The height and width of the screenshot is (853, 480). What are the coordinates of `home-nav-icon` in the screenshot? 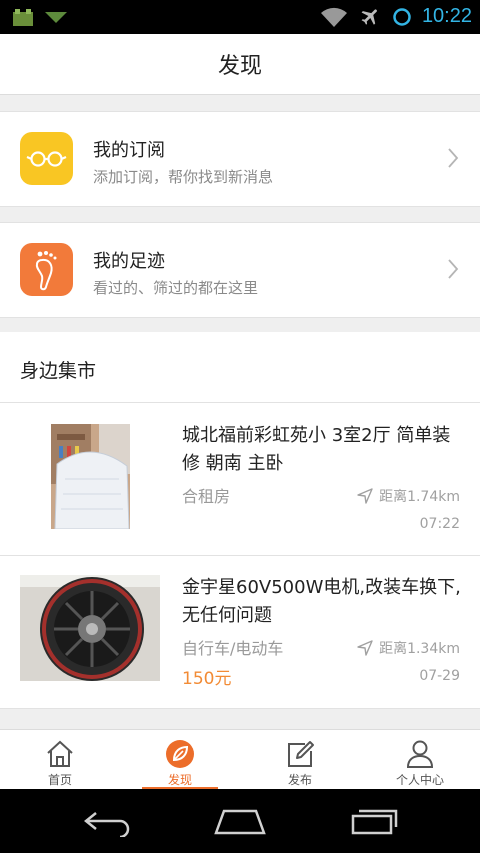 It's located at (240, 822).